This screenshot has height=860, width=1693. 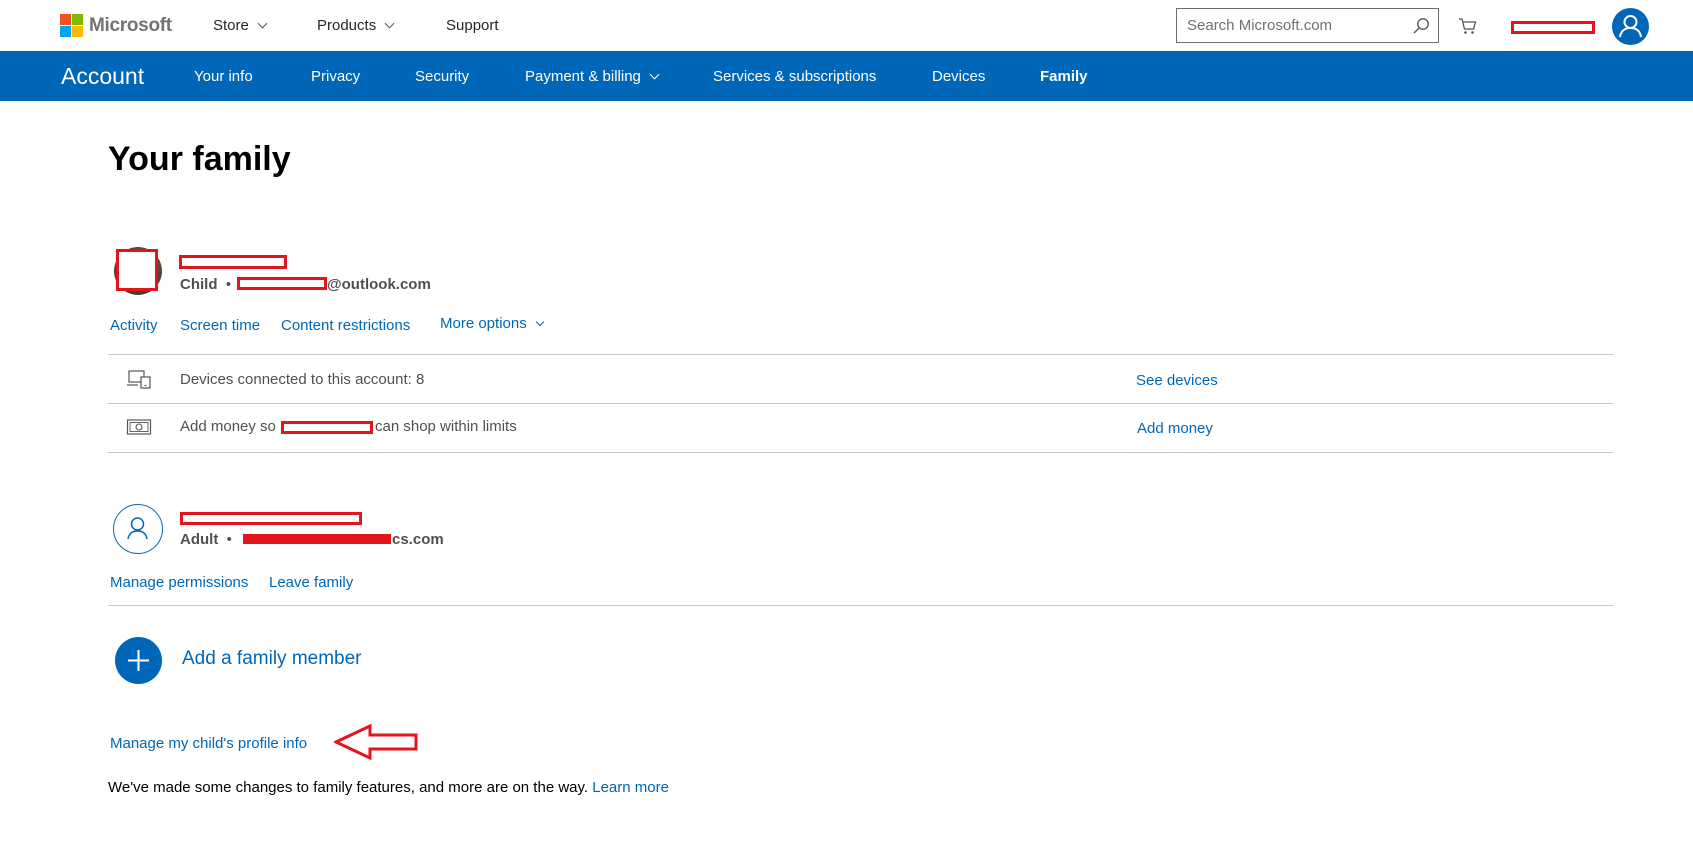 What do you see at coordinates (137, 270) in the screenshot?
I see `redacted-child-photo` at bounding box center [137, 270].